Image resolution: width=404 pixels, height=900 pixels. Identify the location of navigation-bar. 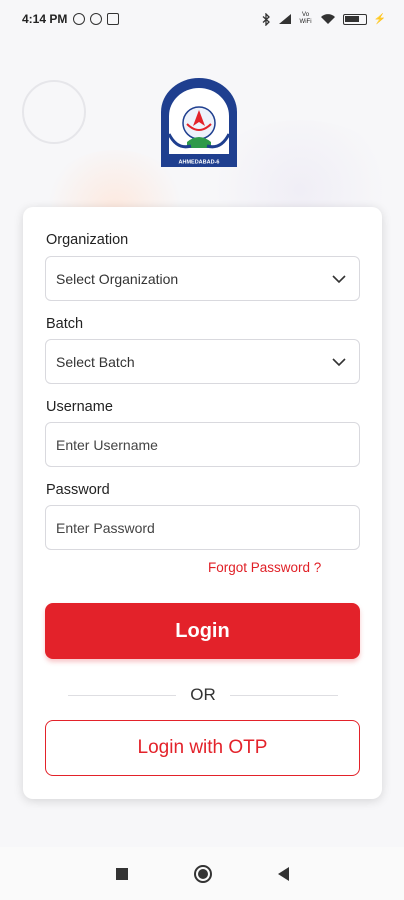
(202, 873).